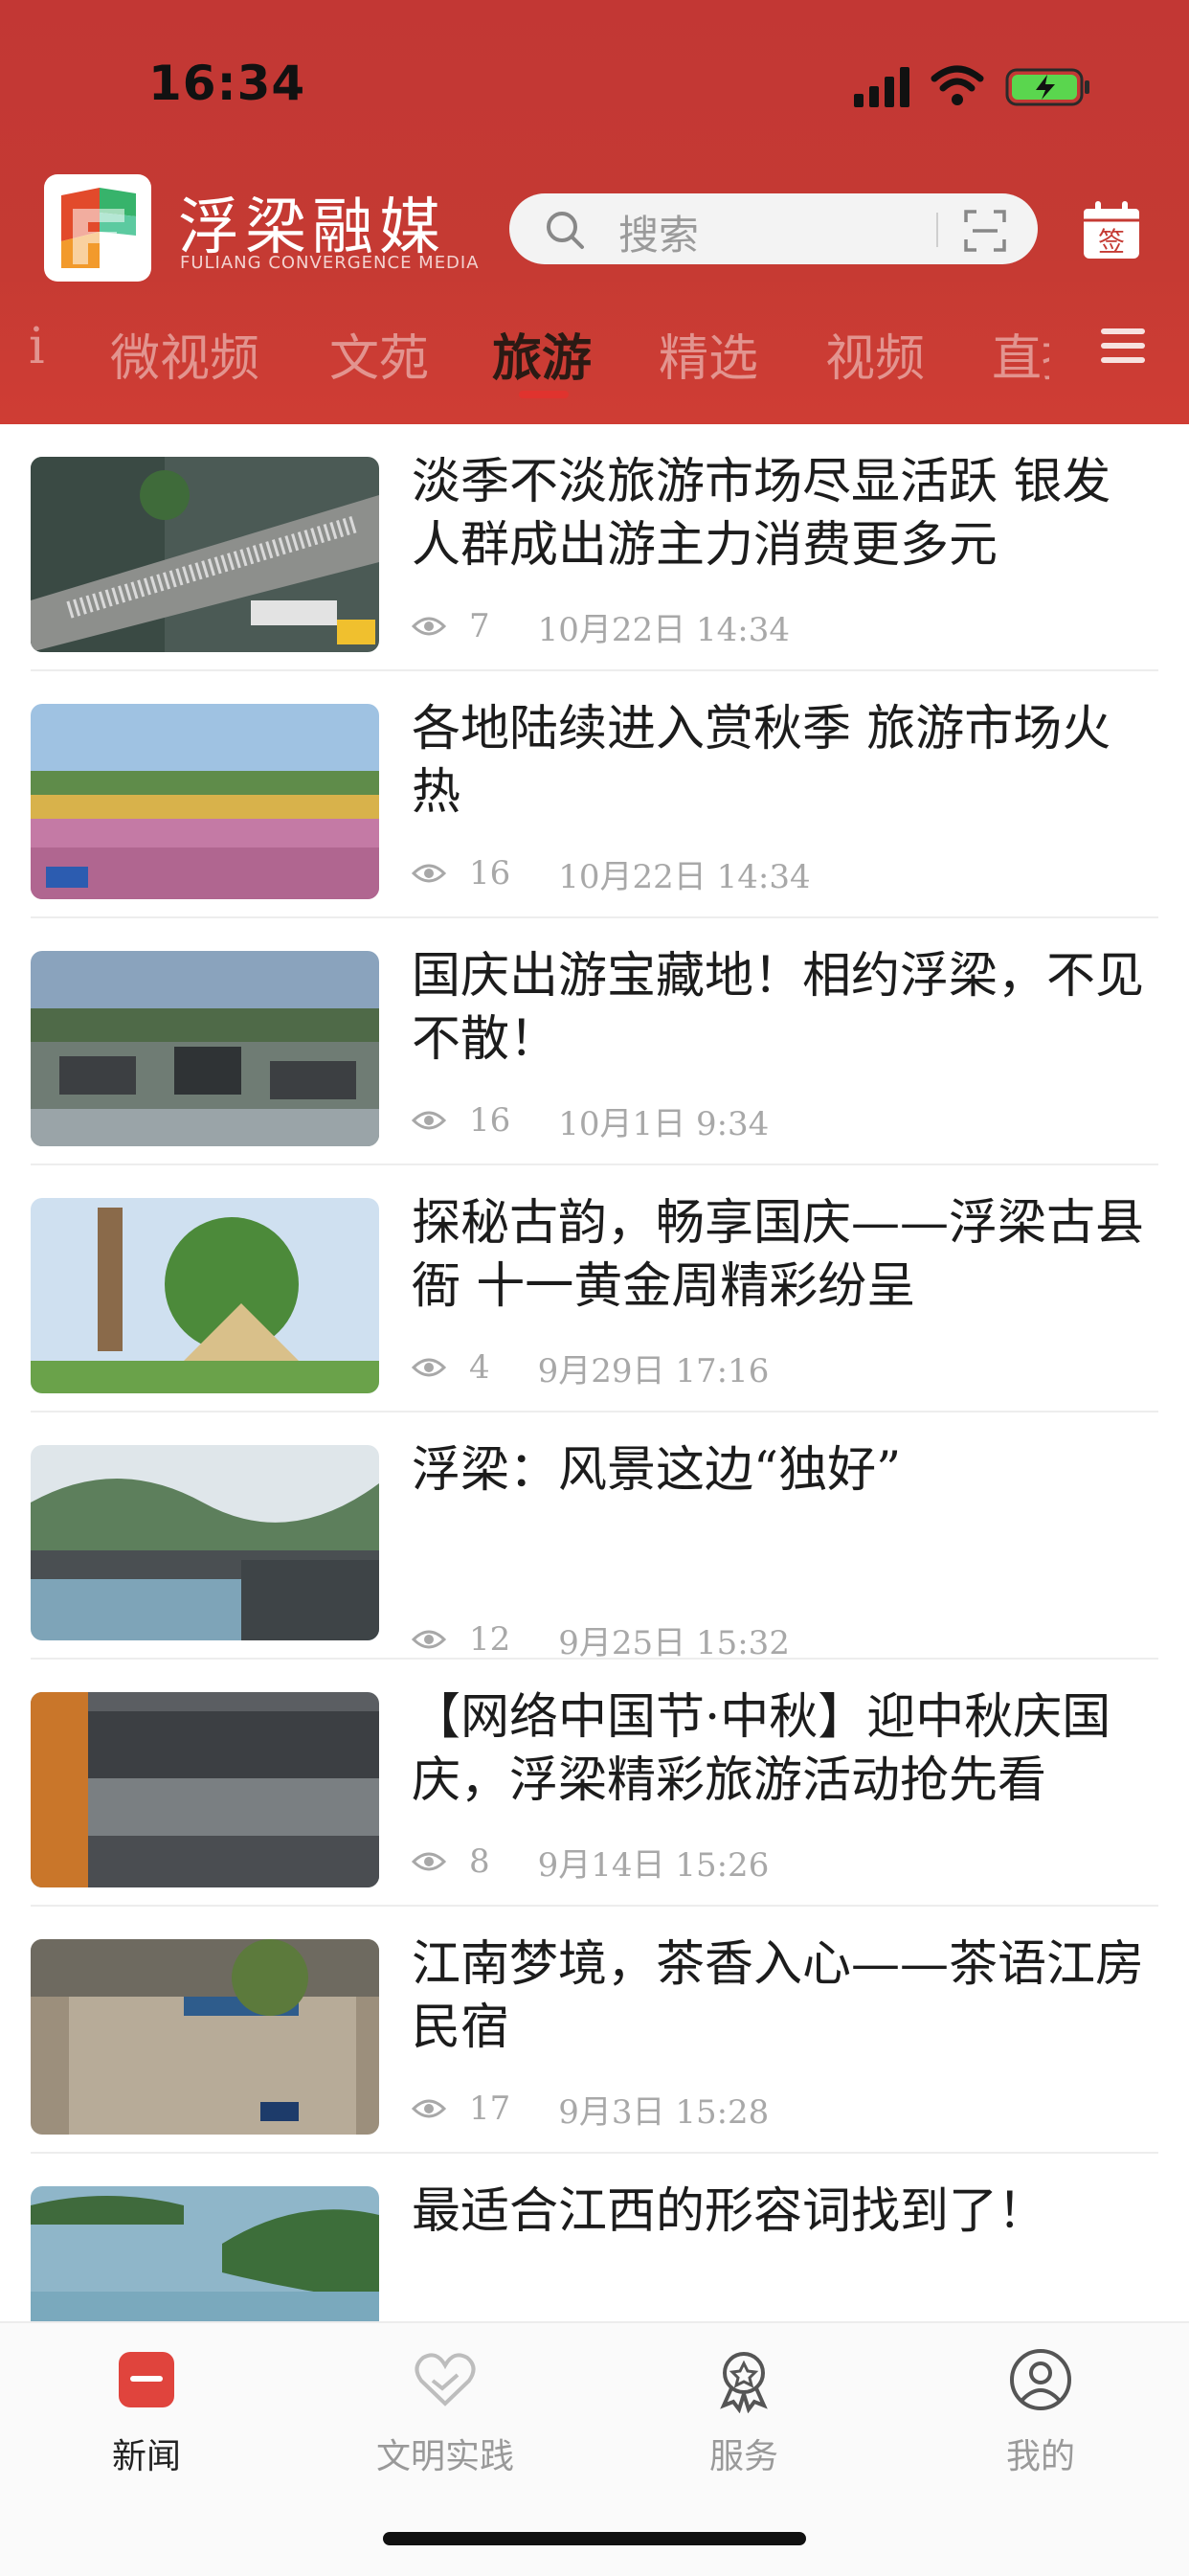 Image resolution: width=1189 pixels, height=2576 pixels. Describe the element at coordinates (479, 1367) in the screenshot. I see `view-count: 4` at that location.